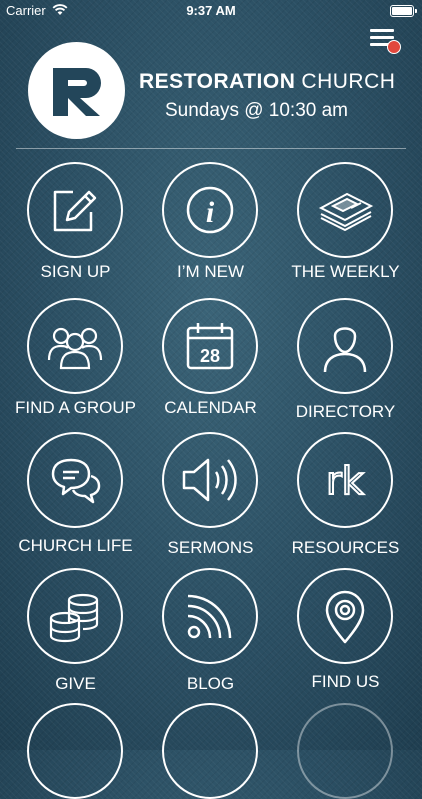 This screenshot has width=422, height=799. I want to click on tile-find-us: FIND US, so click(345, 633).